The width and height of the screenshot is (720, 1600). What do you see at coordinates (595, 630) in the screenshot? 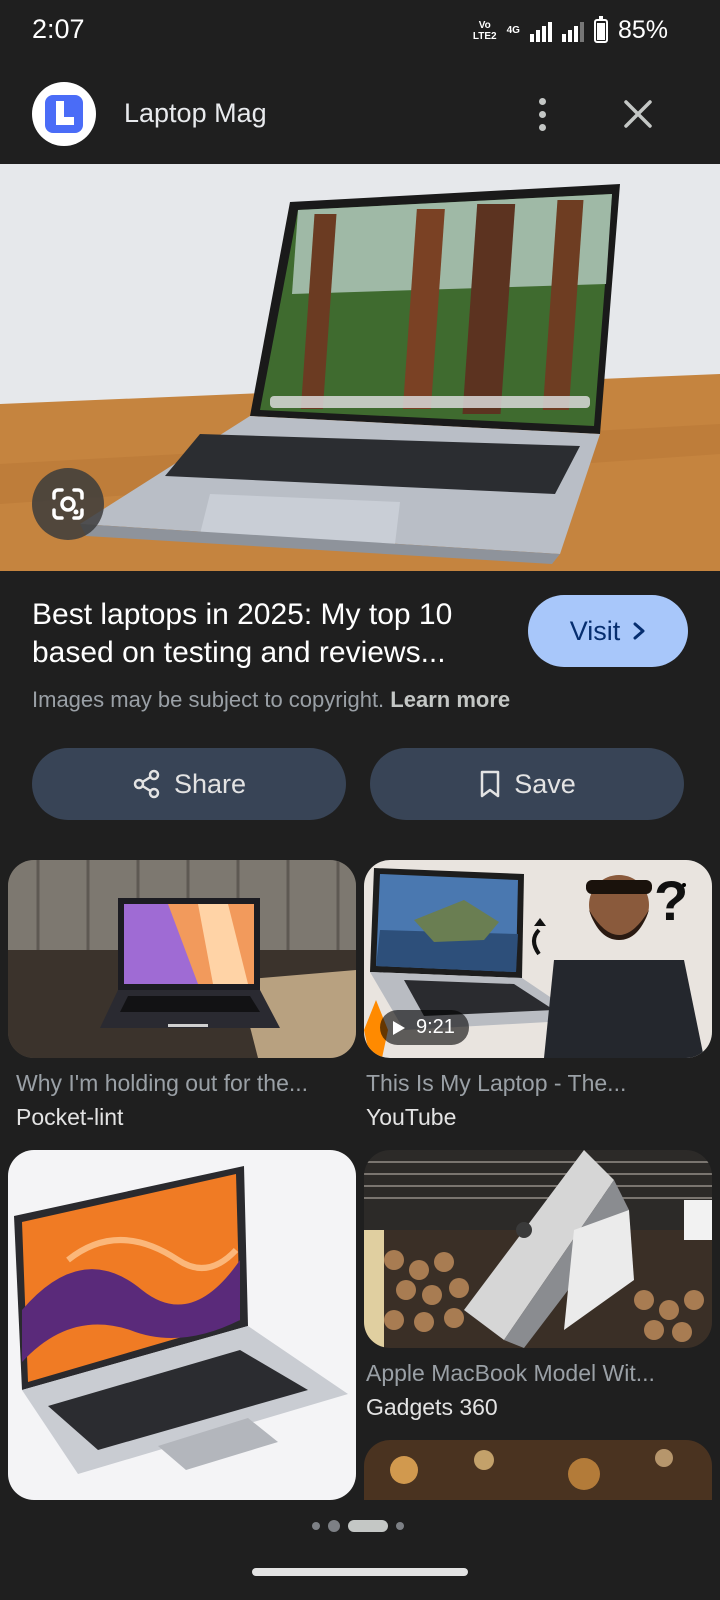
I see `visit-label: Visit` at bounding box center [595, 630].